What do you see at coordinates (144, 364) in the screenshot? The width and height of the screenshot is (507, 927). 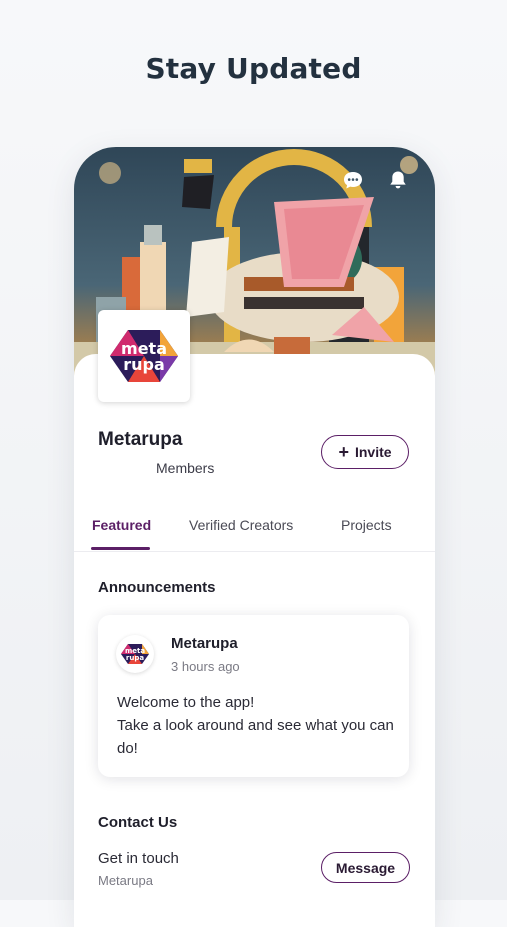 I see `logo-text-bottom: rupa` at bounding box center [144, 364].